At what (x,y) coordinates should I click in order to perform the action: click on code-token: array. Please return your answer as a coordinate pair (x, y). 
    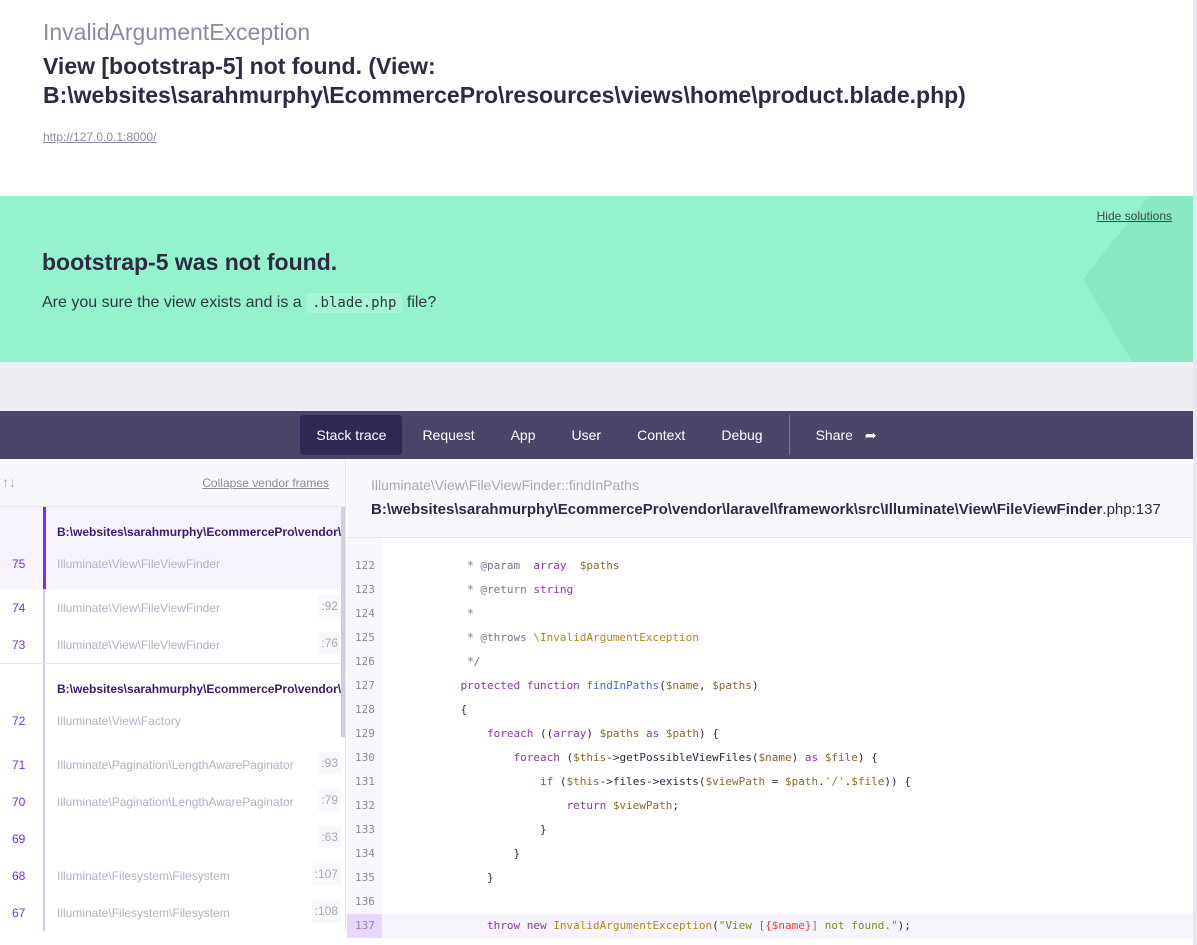
    Looking at the image, I should click on (550, 565).